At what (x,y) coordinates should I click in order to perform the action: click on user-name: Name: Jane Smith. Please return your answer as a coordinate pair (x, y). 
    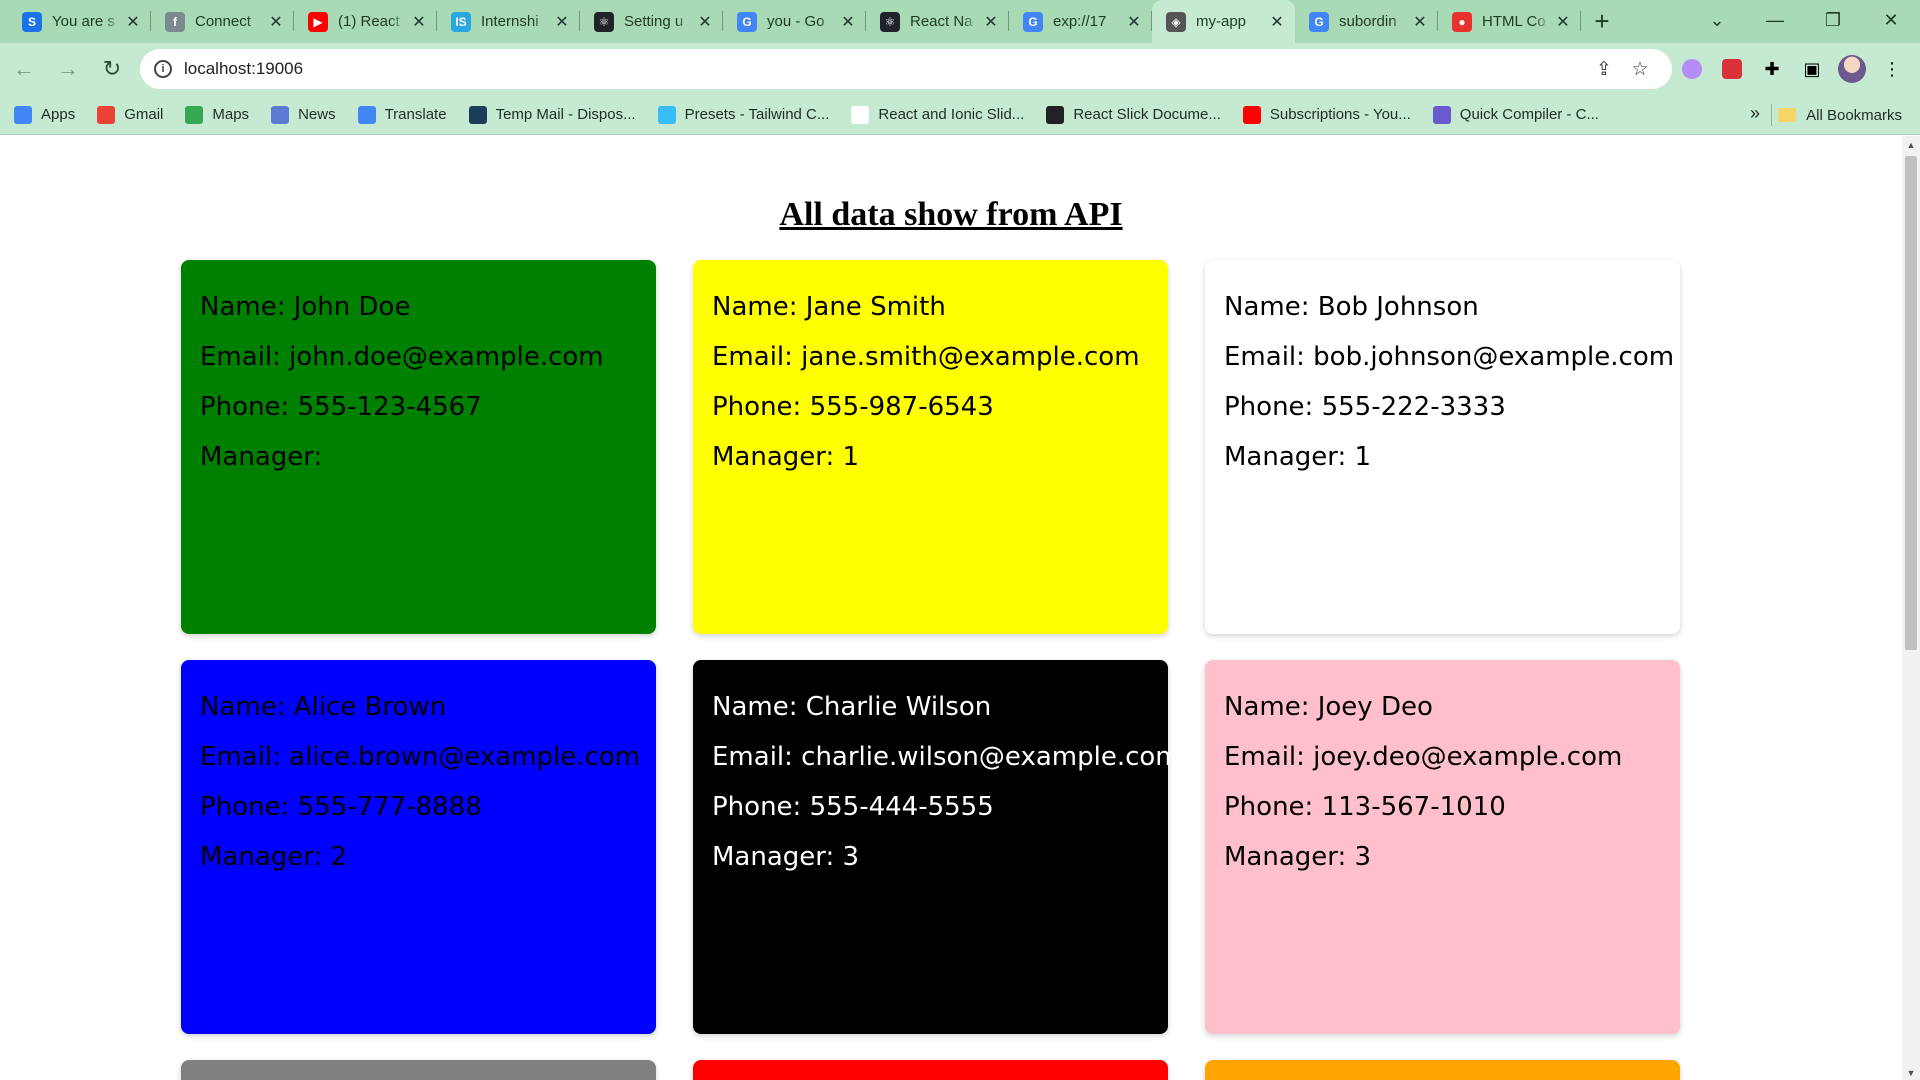
    Looking at the image, I should click on (829, 307).